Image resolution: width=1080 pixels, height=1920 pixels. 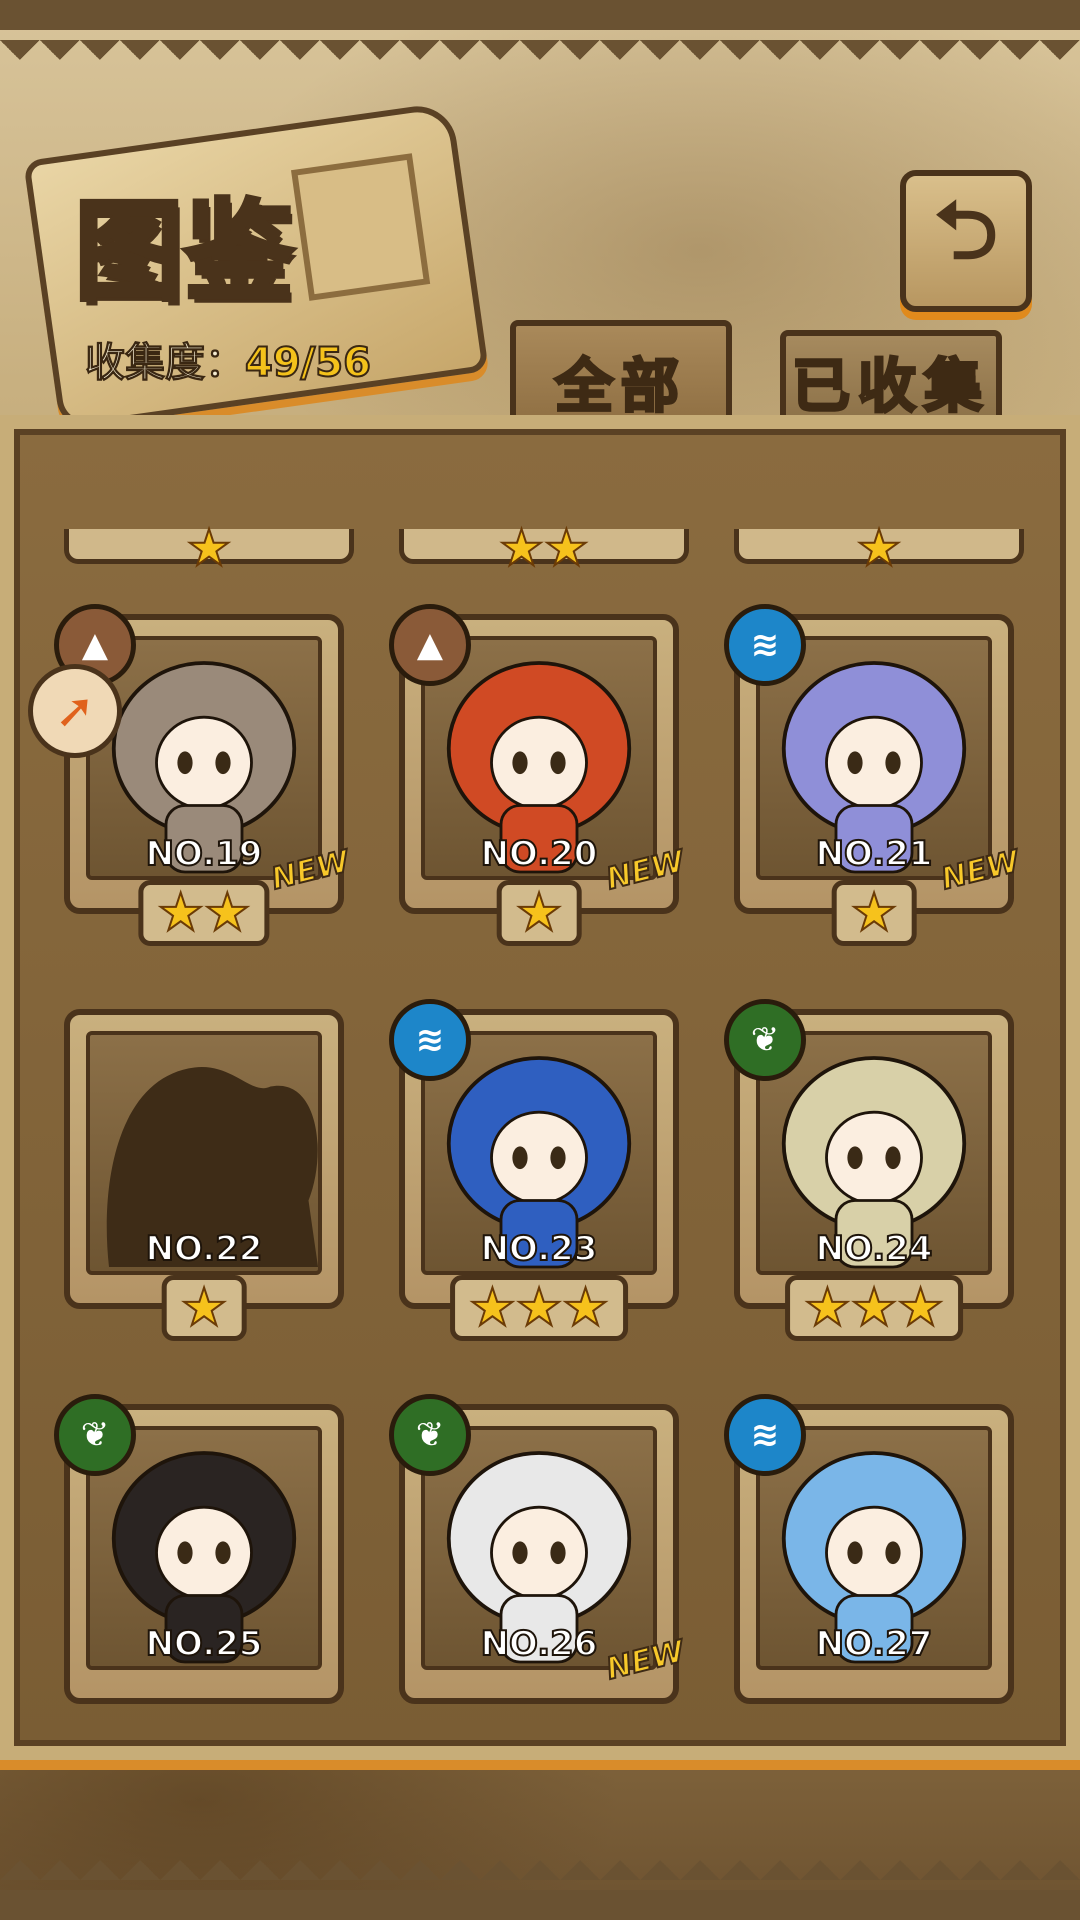 What do you see at coordinates (539, 1549) in the screenshot?
I see `creature-card: ❦ NO.26 NEW` at bounding box center [539, 1549].